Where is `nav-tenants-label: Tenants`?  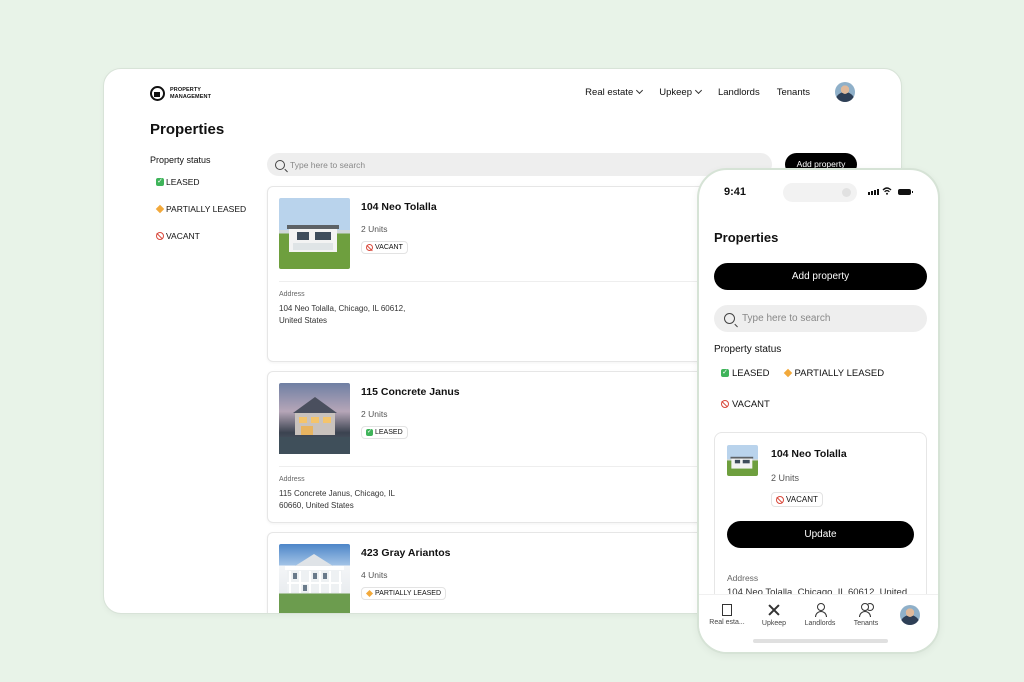
nav-tenants-label: Tenants is located at coordinates (793, 92).